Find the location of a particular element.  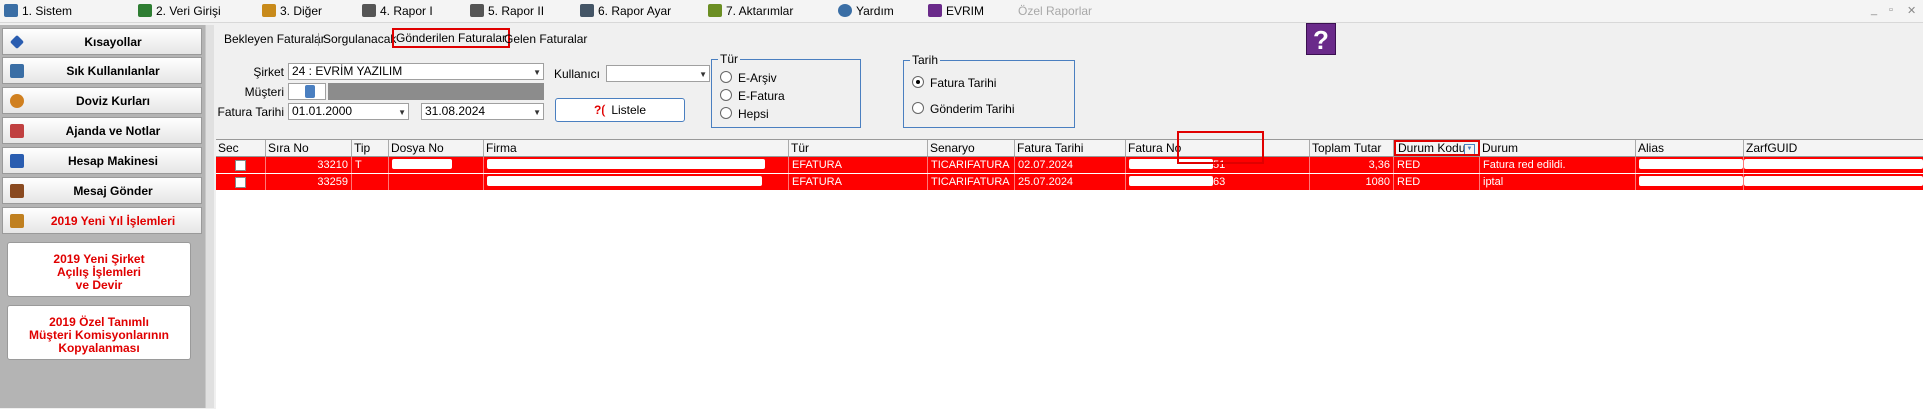

chevron-down-icon: ▼ is located at coordinates (703, 74).